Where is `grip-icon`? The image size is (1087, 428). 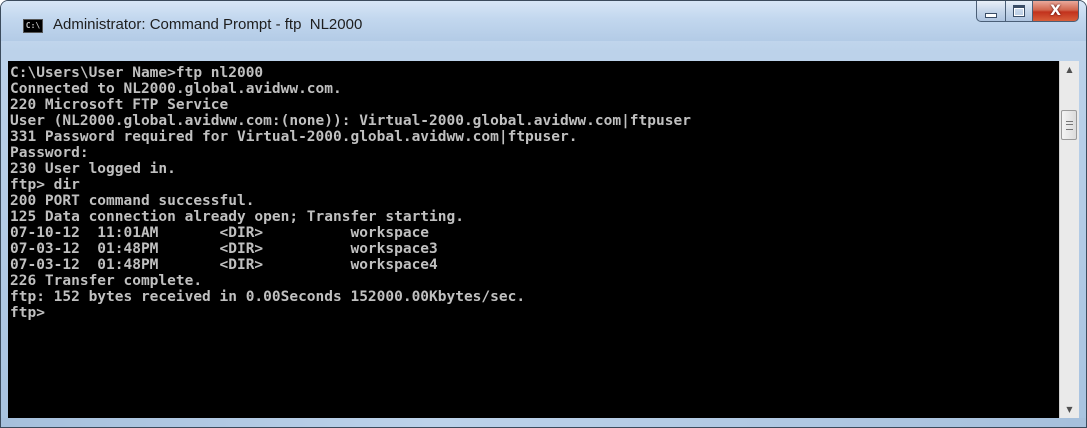 grip-icon is located at coordinates (1069, 125).